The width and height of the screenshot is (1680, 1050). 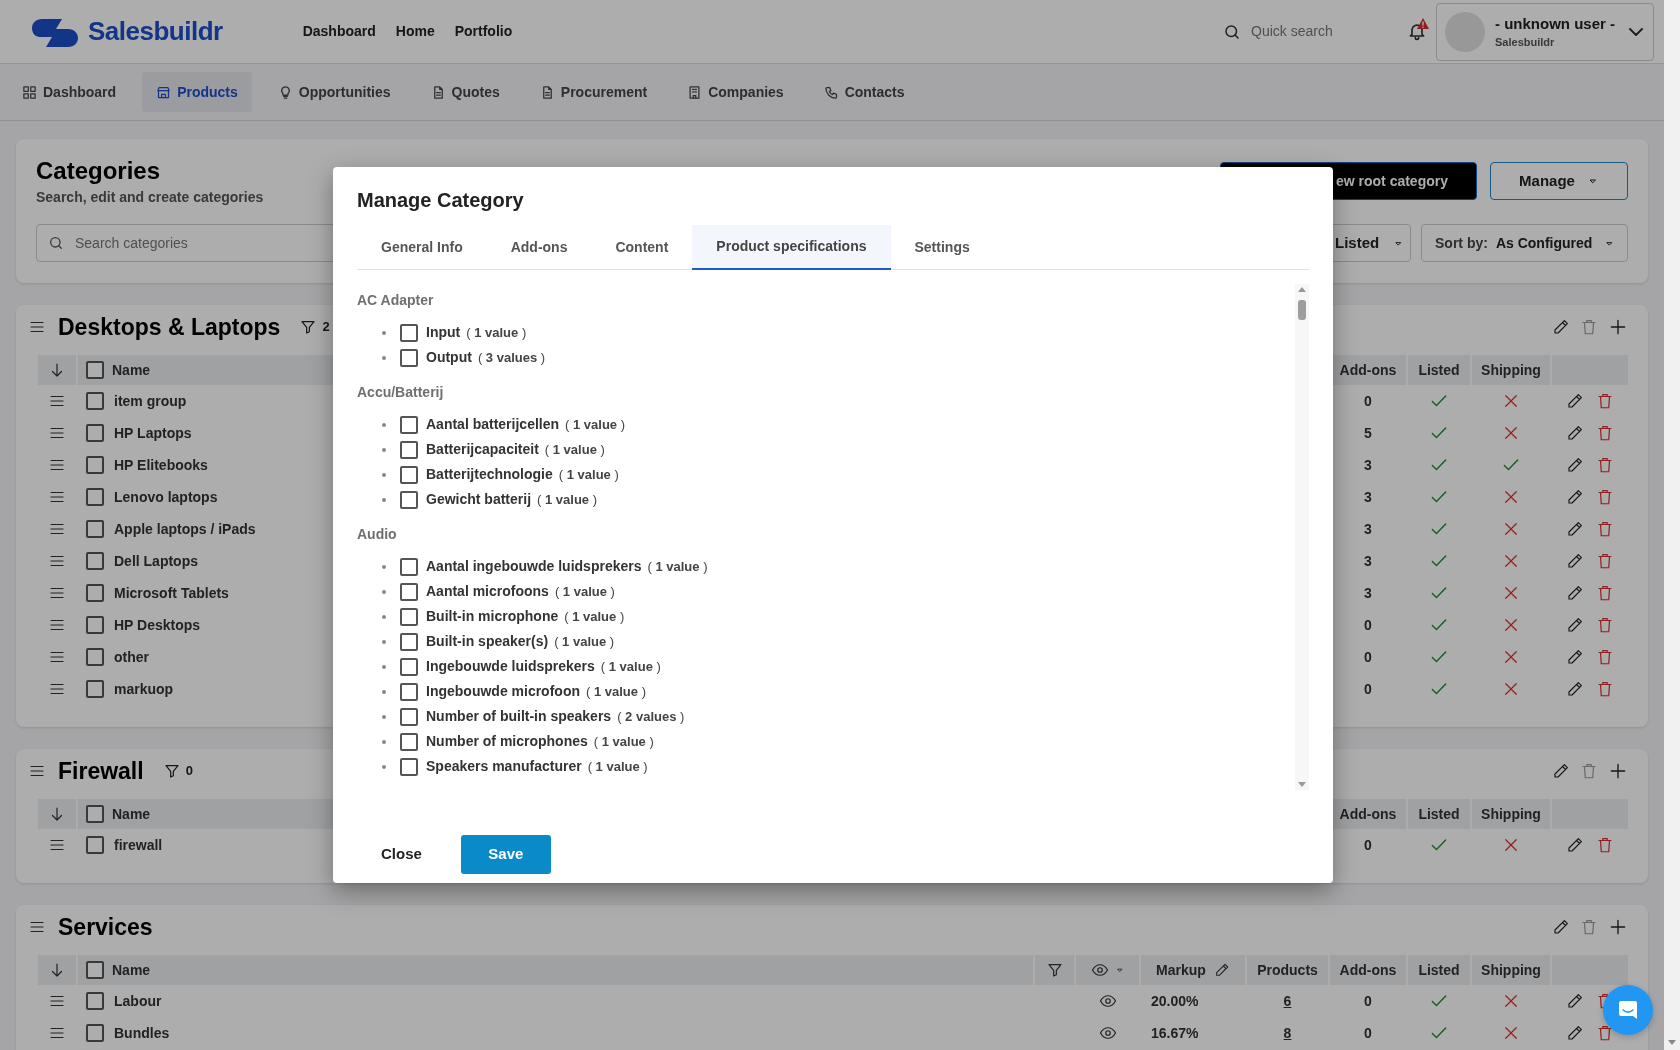 What do you see at coordinates (864, 92) in the screenshot?
I see `nav-tab: Contacts` at bounding box center [864, 92].